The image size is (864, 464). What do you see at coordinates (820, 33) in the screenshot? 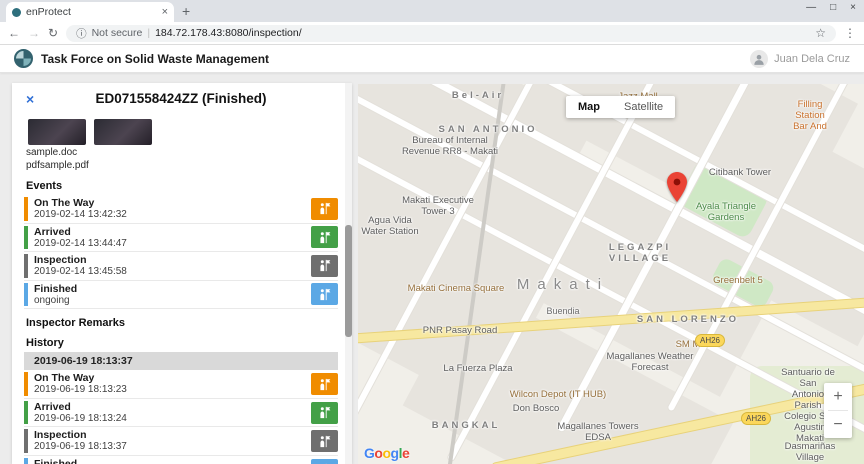
I see `bookmark-star-icon: ☆` at bounding box center [820, 33].